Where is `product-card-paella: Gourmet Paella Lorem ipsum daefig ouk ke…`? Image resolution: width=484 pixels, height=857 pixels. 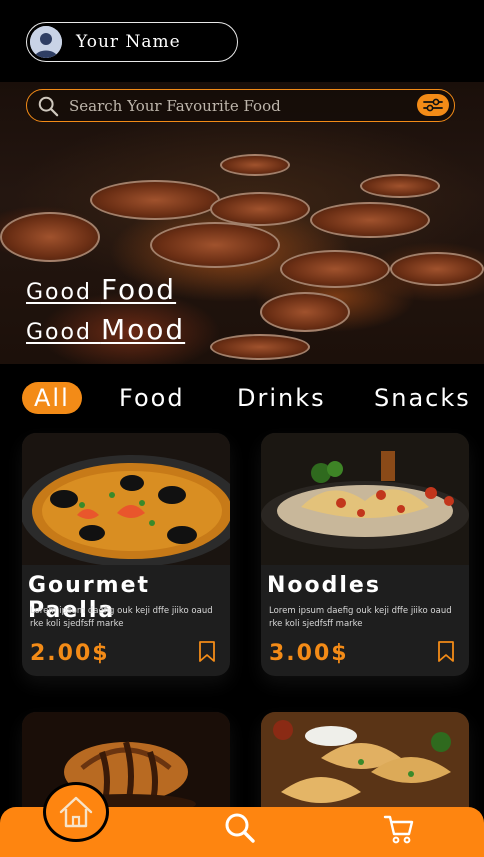 product-card-paella: Gourmet Paella Lorem ipsum daefig ouk ke… is located at coordinates (126, 554).